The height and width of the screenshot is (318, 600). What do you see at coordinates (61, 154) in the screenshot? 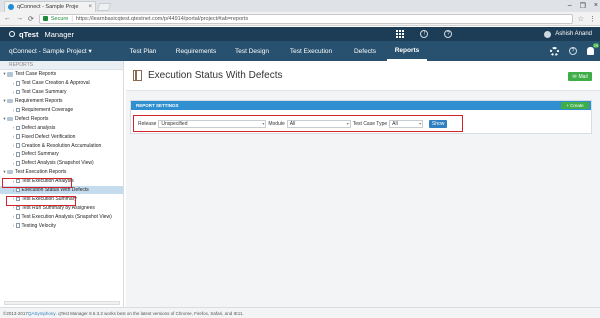
I see `tree-item: › Defect Summary` at bounding box center [61, 154].